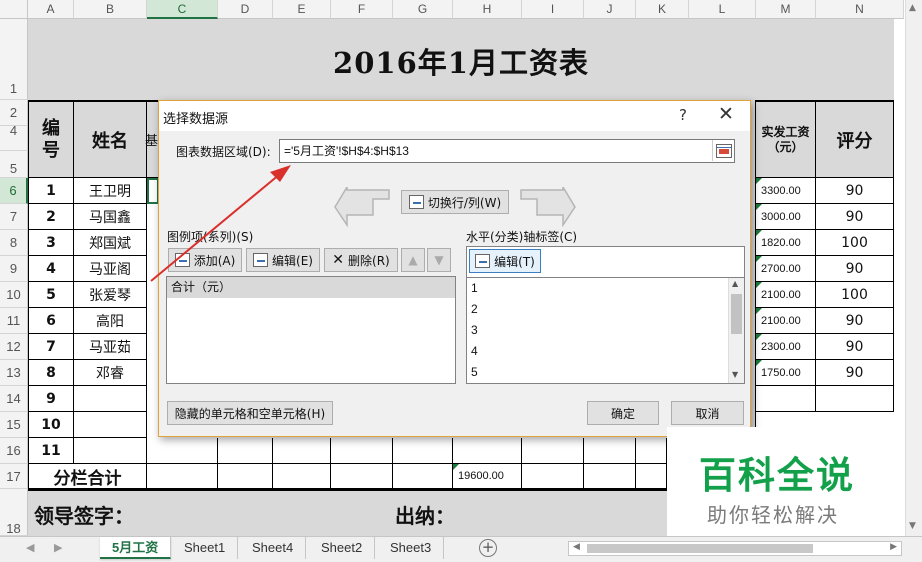 The width and height of the screenshot is (922, 562). What do you see at coordinates (14, 217) in the screenshot?
I see `row-header-7: 7` at bounding box center [14, 217].